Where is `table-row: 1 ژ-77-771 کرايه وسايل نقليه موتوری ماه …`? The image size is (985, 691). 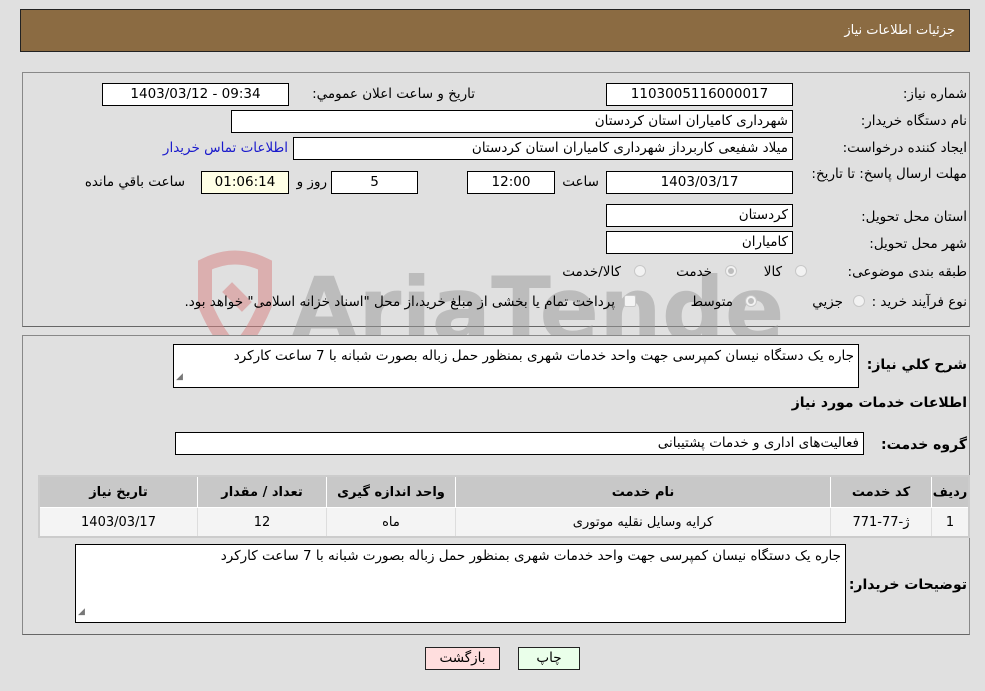
table-row: 1 ژ-77-771 کرايه وسايل نقليه موتوری ماه … is located at coordinates (504, 522).